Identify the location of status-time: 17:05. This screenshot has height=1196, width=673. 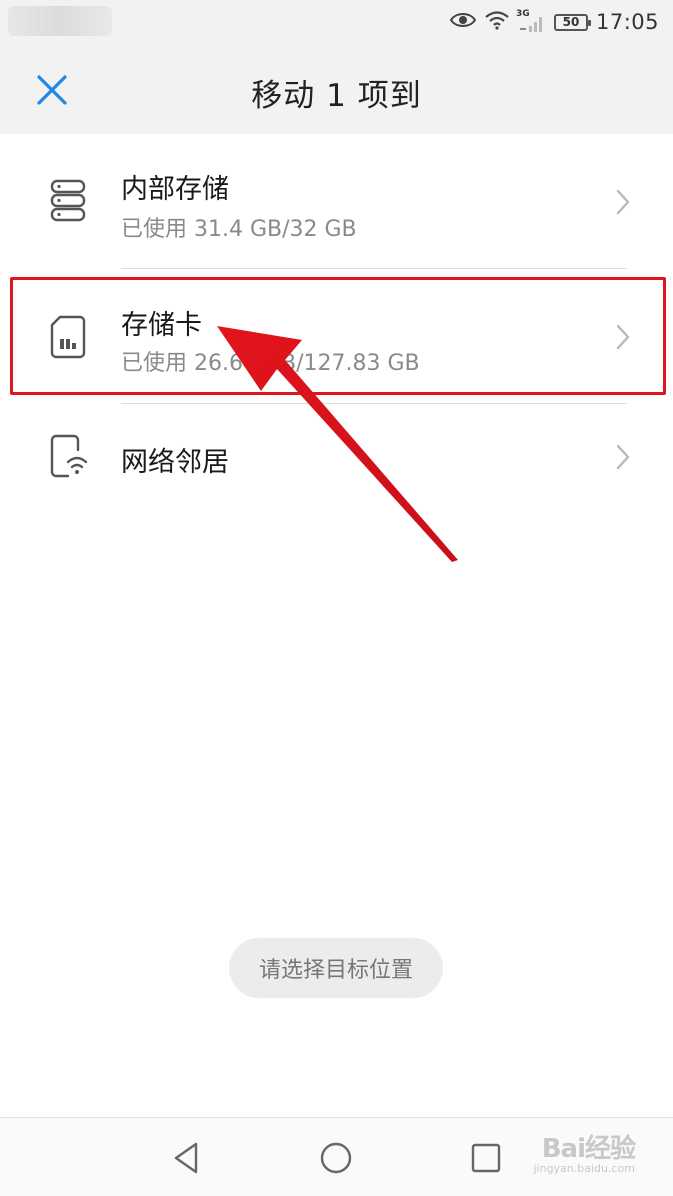
(627, 22).